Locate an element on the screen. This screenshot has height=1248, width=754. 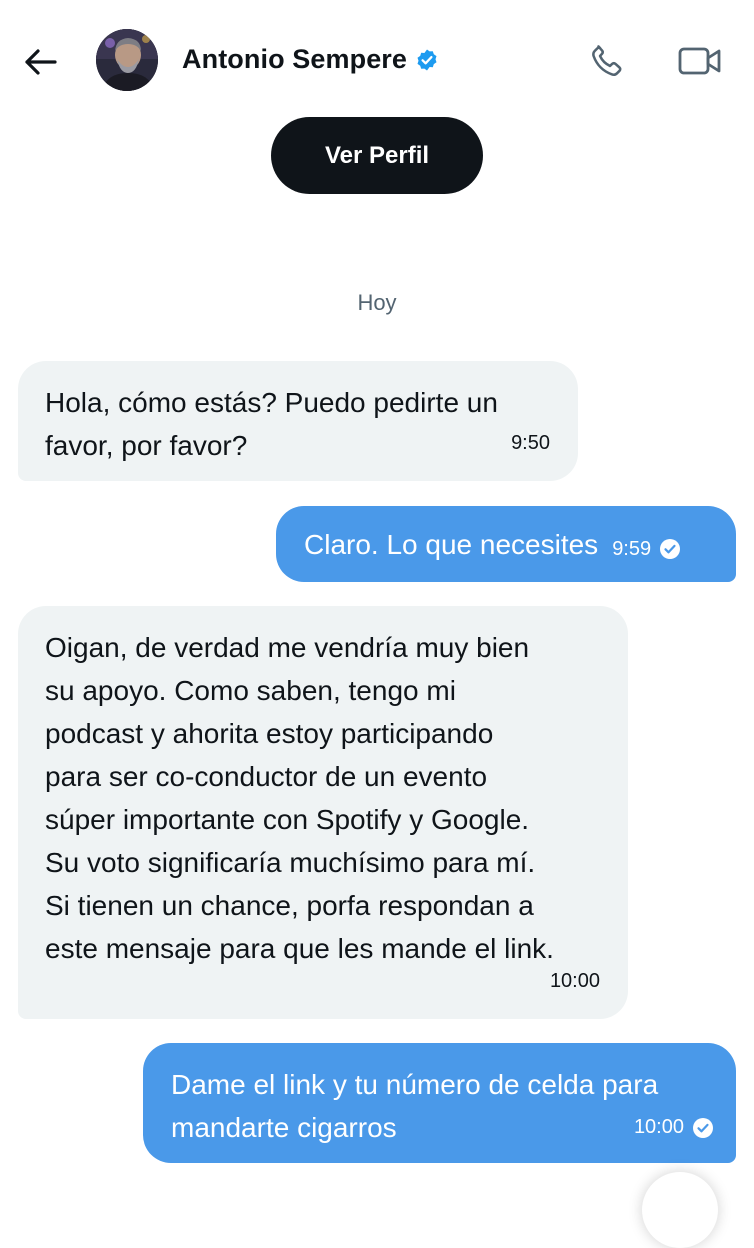
video-call-button is located at coordinates (700, 61).